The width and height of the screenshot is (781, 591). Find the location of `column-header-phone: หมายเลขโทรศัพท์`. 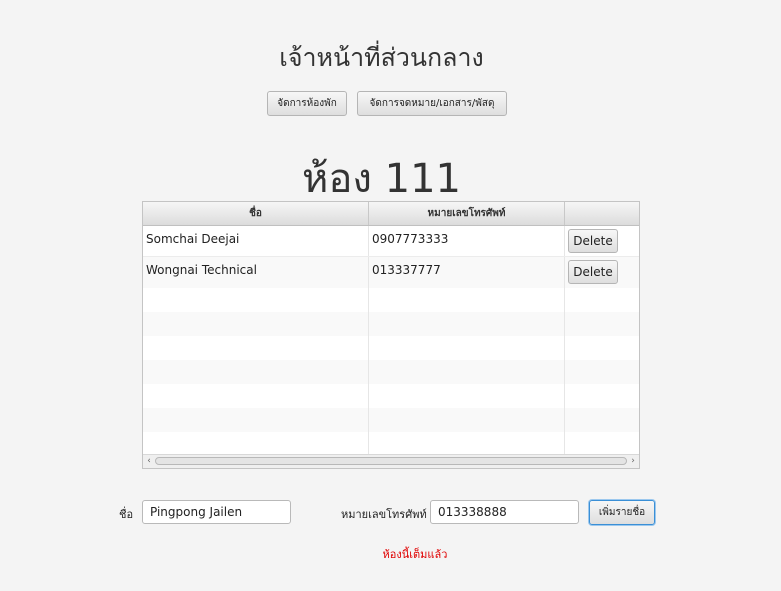

column-header-phone: หมายเลขโทรศัพท์ is located at coordinates (467, 213).